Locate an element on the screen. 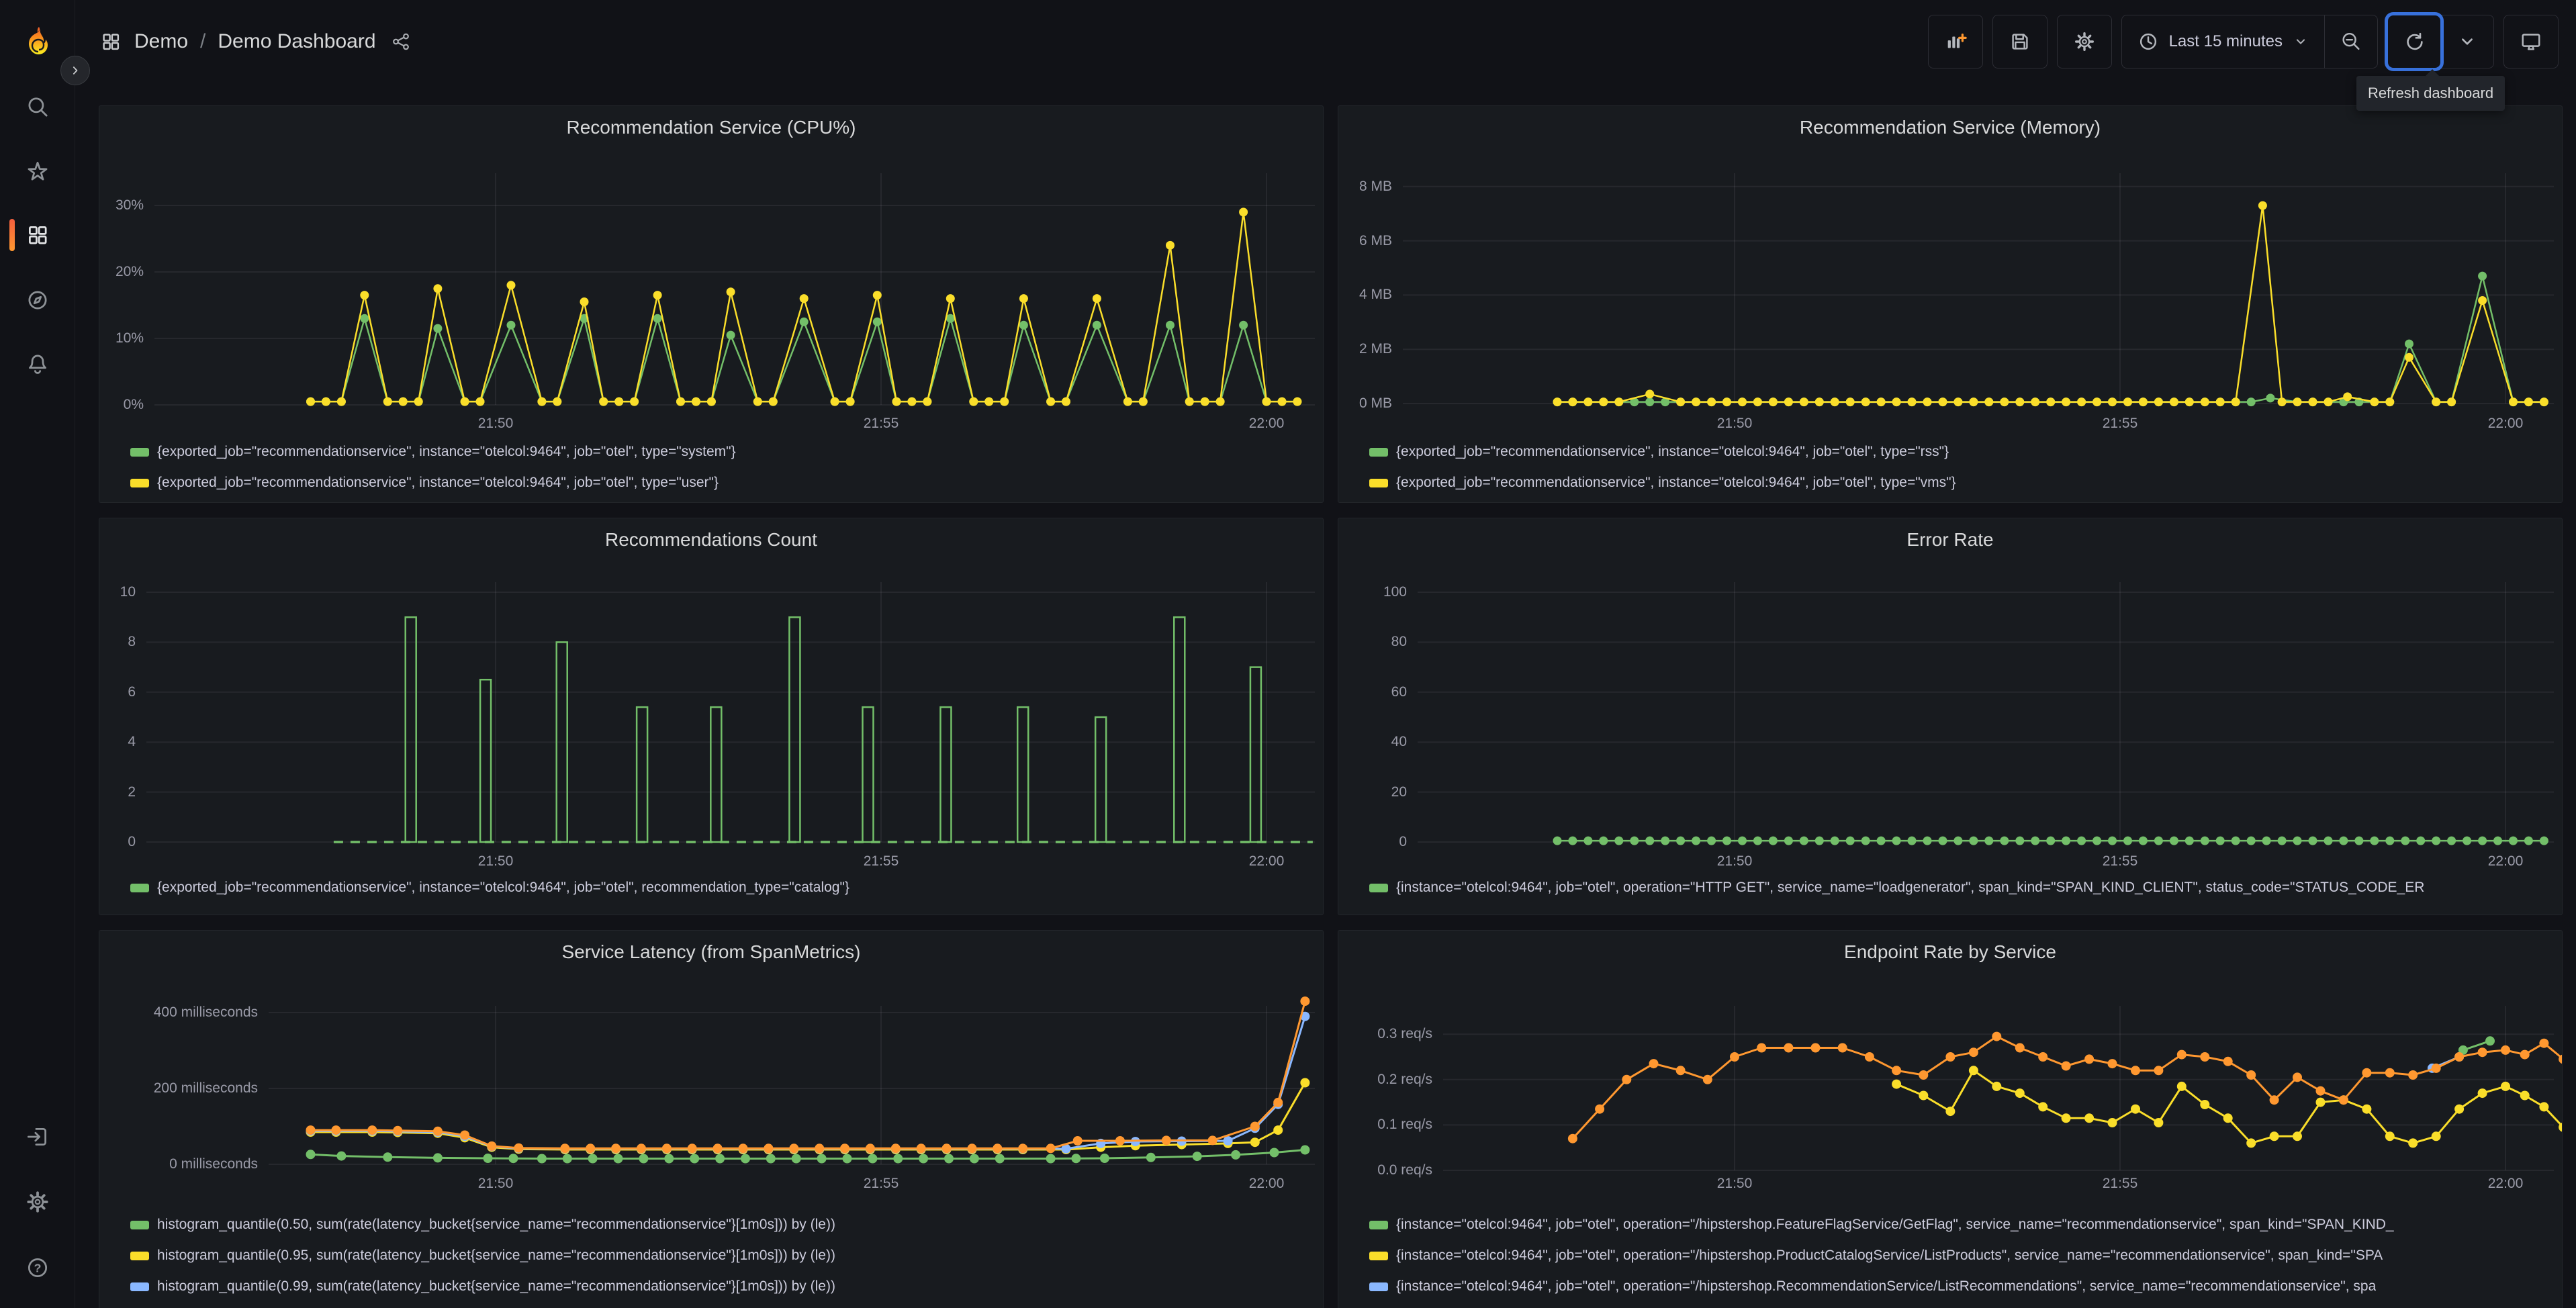 This screenshot has height=1308, width=2576. y-tick: 20 is located at coordinates (1399, 792).